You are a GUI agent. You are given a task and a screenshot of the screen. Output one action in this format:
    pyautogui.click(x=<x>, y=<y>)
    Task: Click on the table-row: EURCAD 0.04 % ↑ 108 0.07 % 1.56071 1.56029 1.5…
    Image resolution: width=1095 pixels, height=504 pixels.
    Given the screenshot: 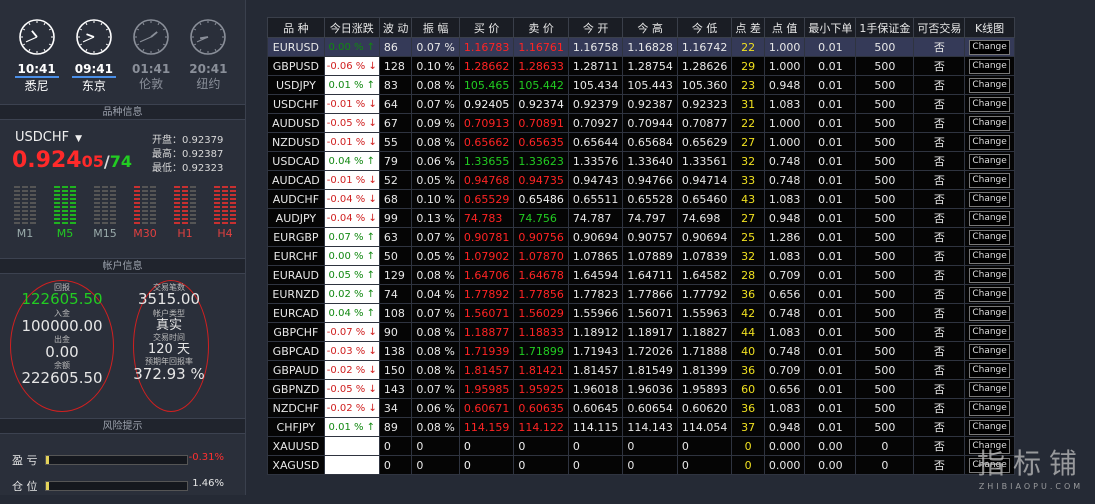 What is the action you would take?
    pyautogui.click(x=641, y=313)
    